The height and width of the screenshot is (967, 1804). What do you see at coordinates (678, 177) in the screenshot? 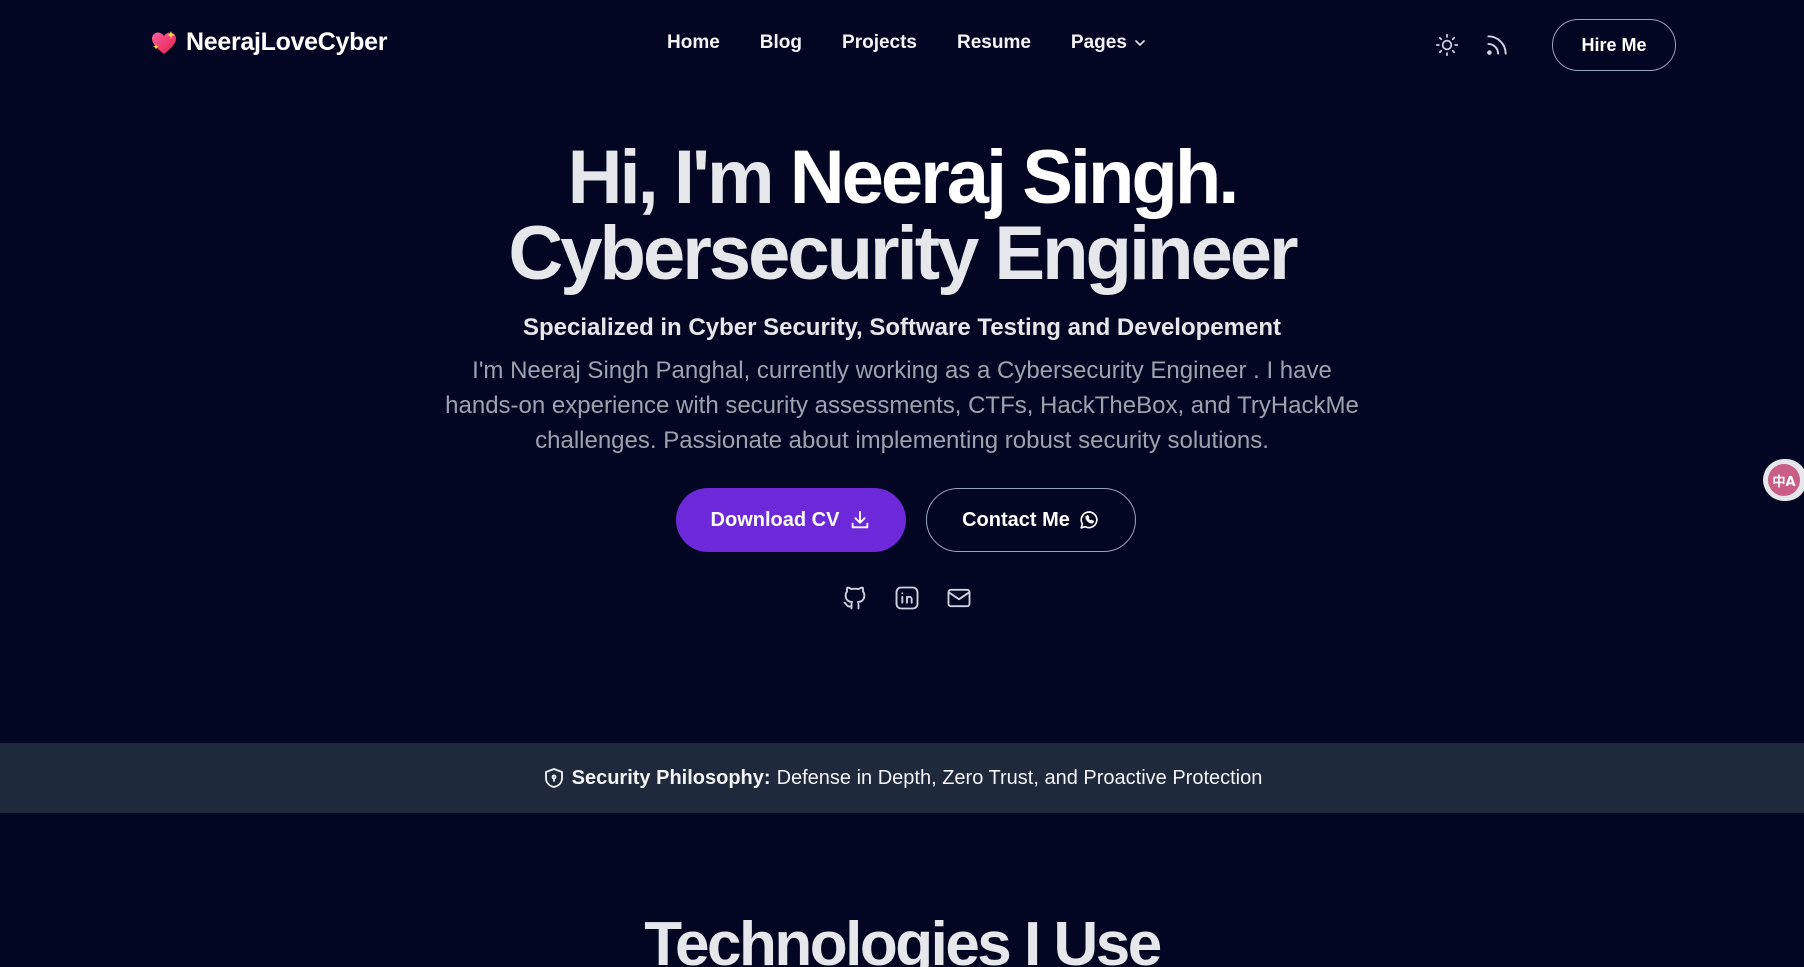
I see `hero-title-intro: Hi, I'm` at bounding box center [678, 177].